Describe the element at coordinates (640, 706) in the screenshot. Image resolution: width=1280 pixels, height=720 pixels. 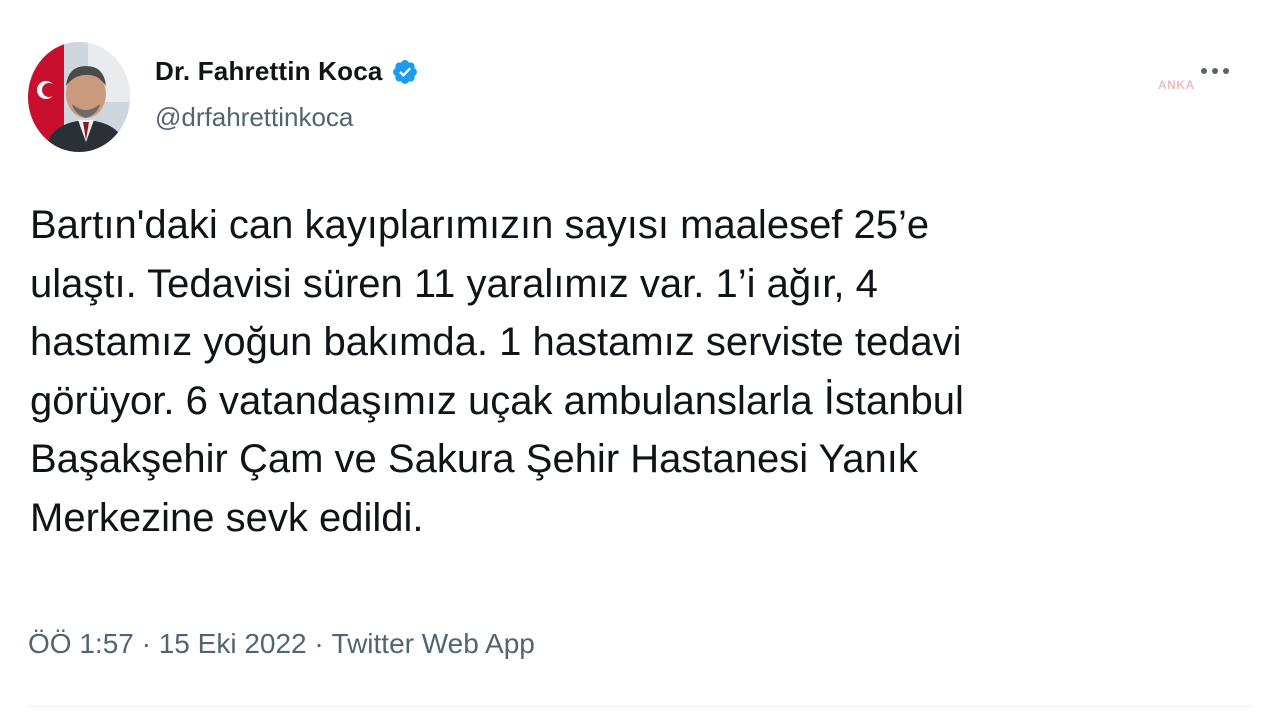
I see `divider` at that location.